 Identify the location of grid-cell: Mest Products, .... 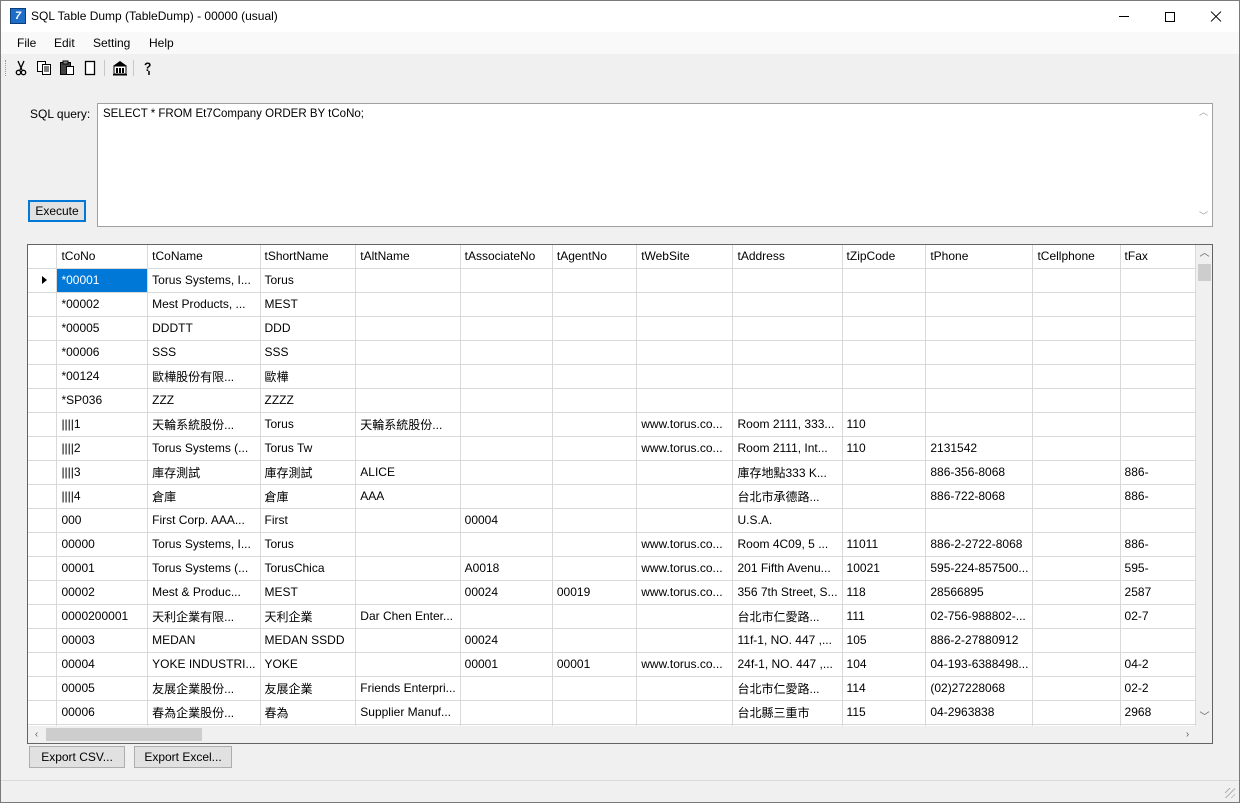
(204, 304).